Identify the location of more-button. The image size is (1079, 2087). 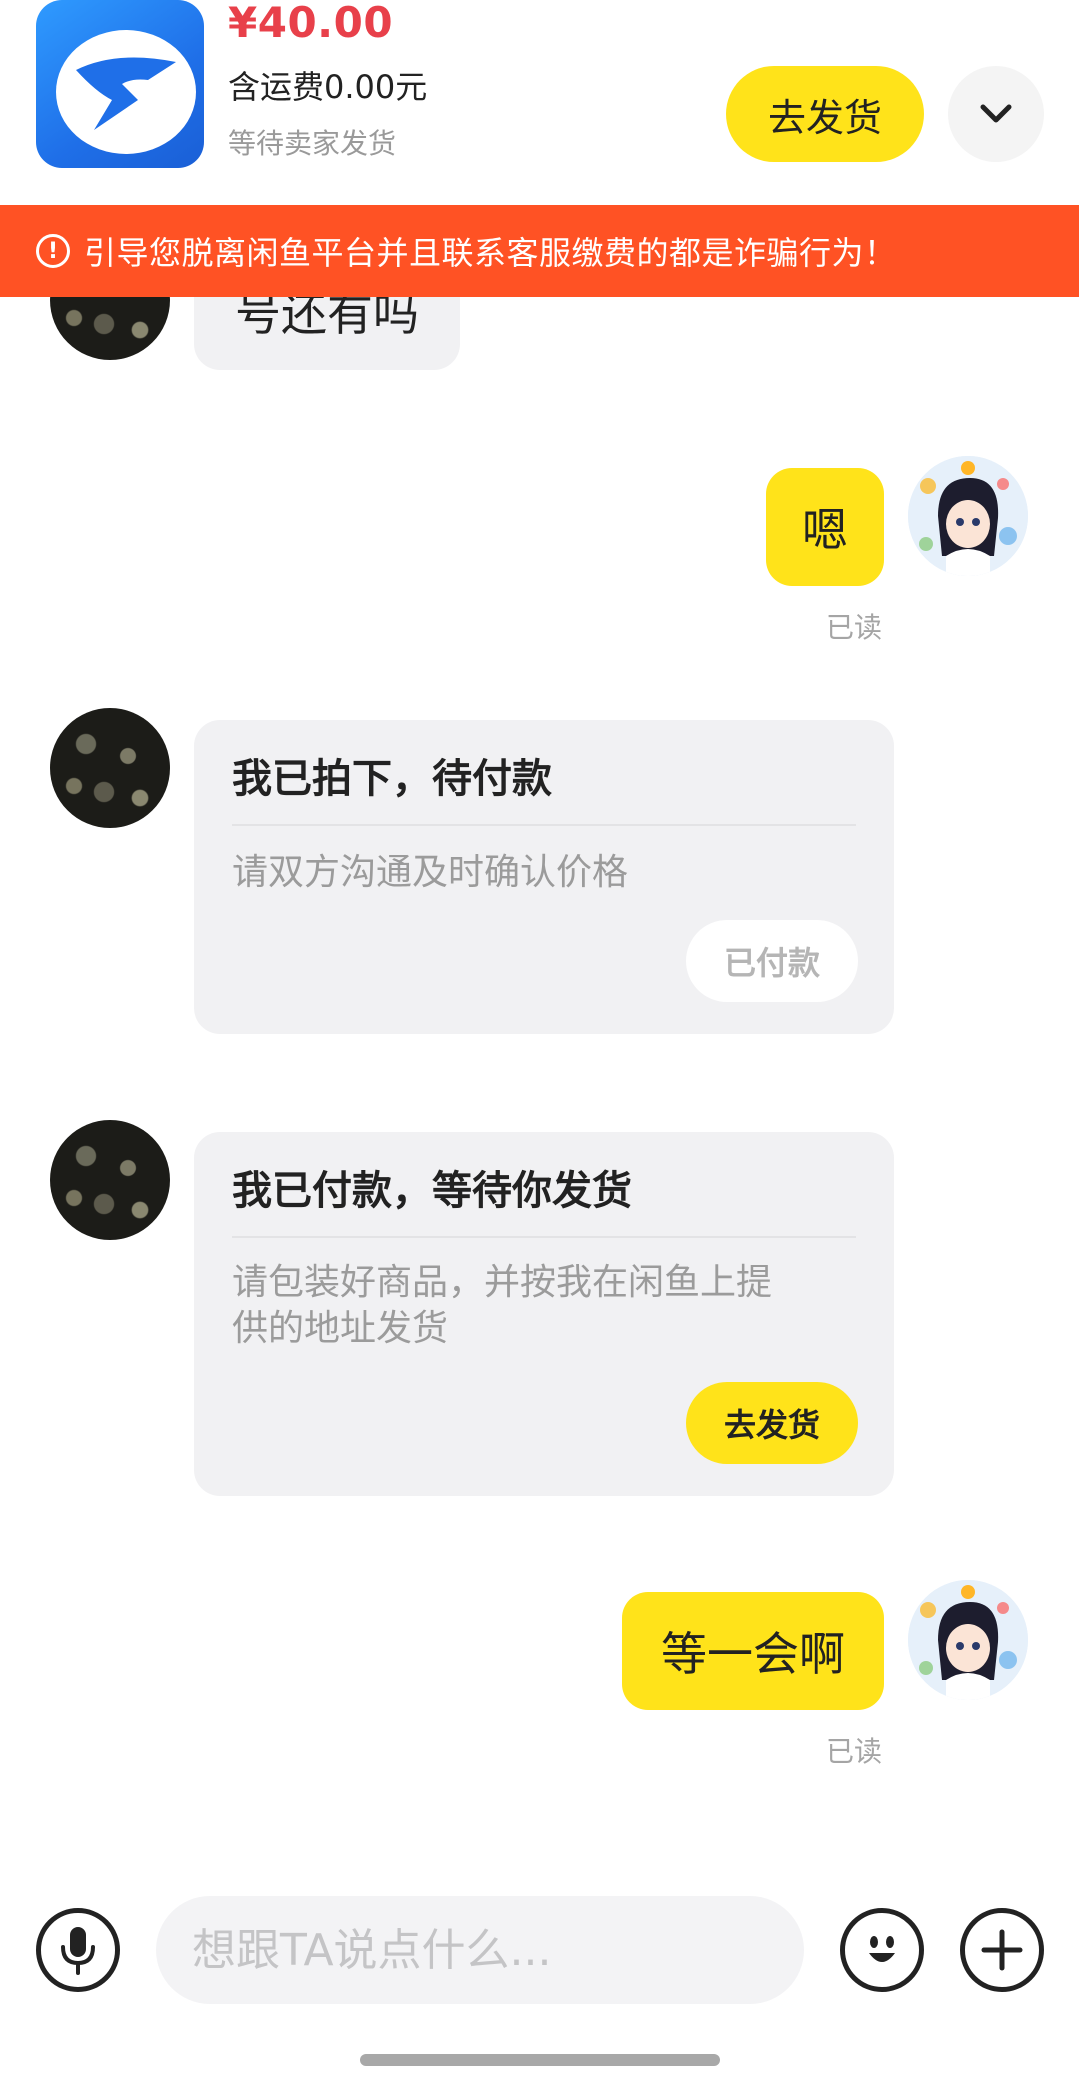
(1002, 1950).